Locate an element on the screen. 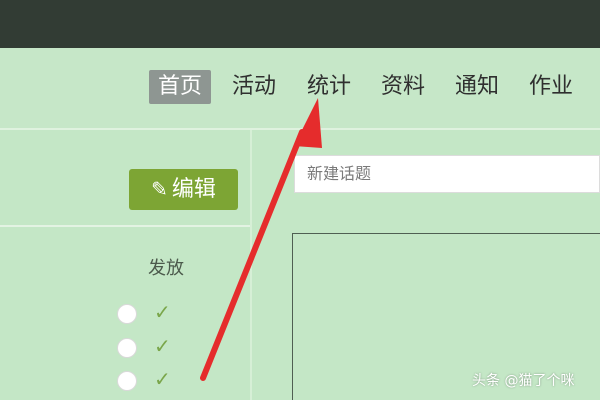 The height and width of the screenshot is (400, 600). nav-home: 首页 is located at coordinates (180, 87).